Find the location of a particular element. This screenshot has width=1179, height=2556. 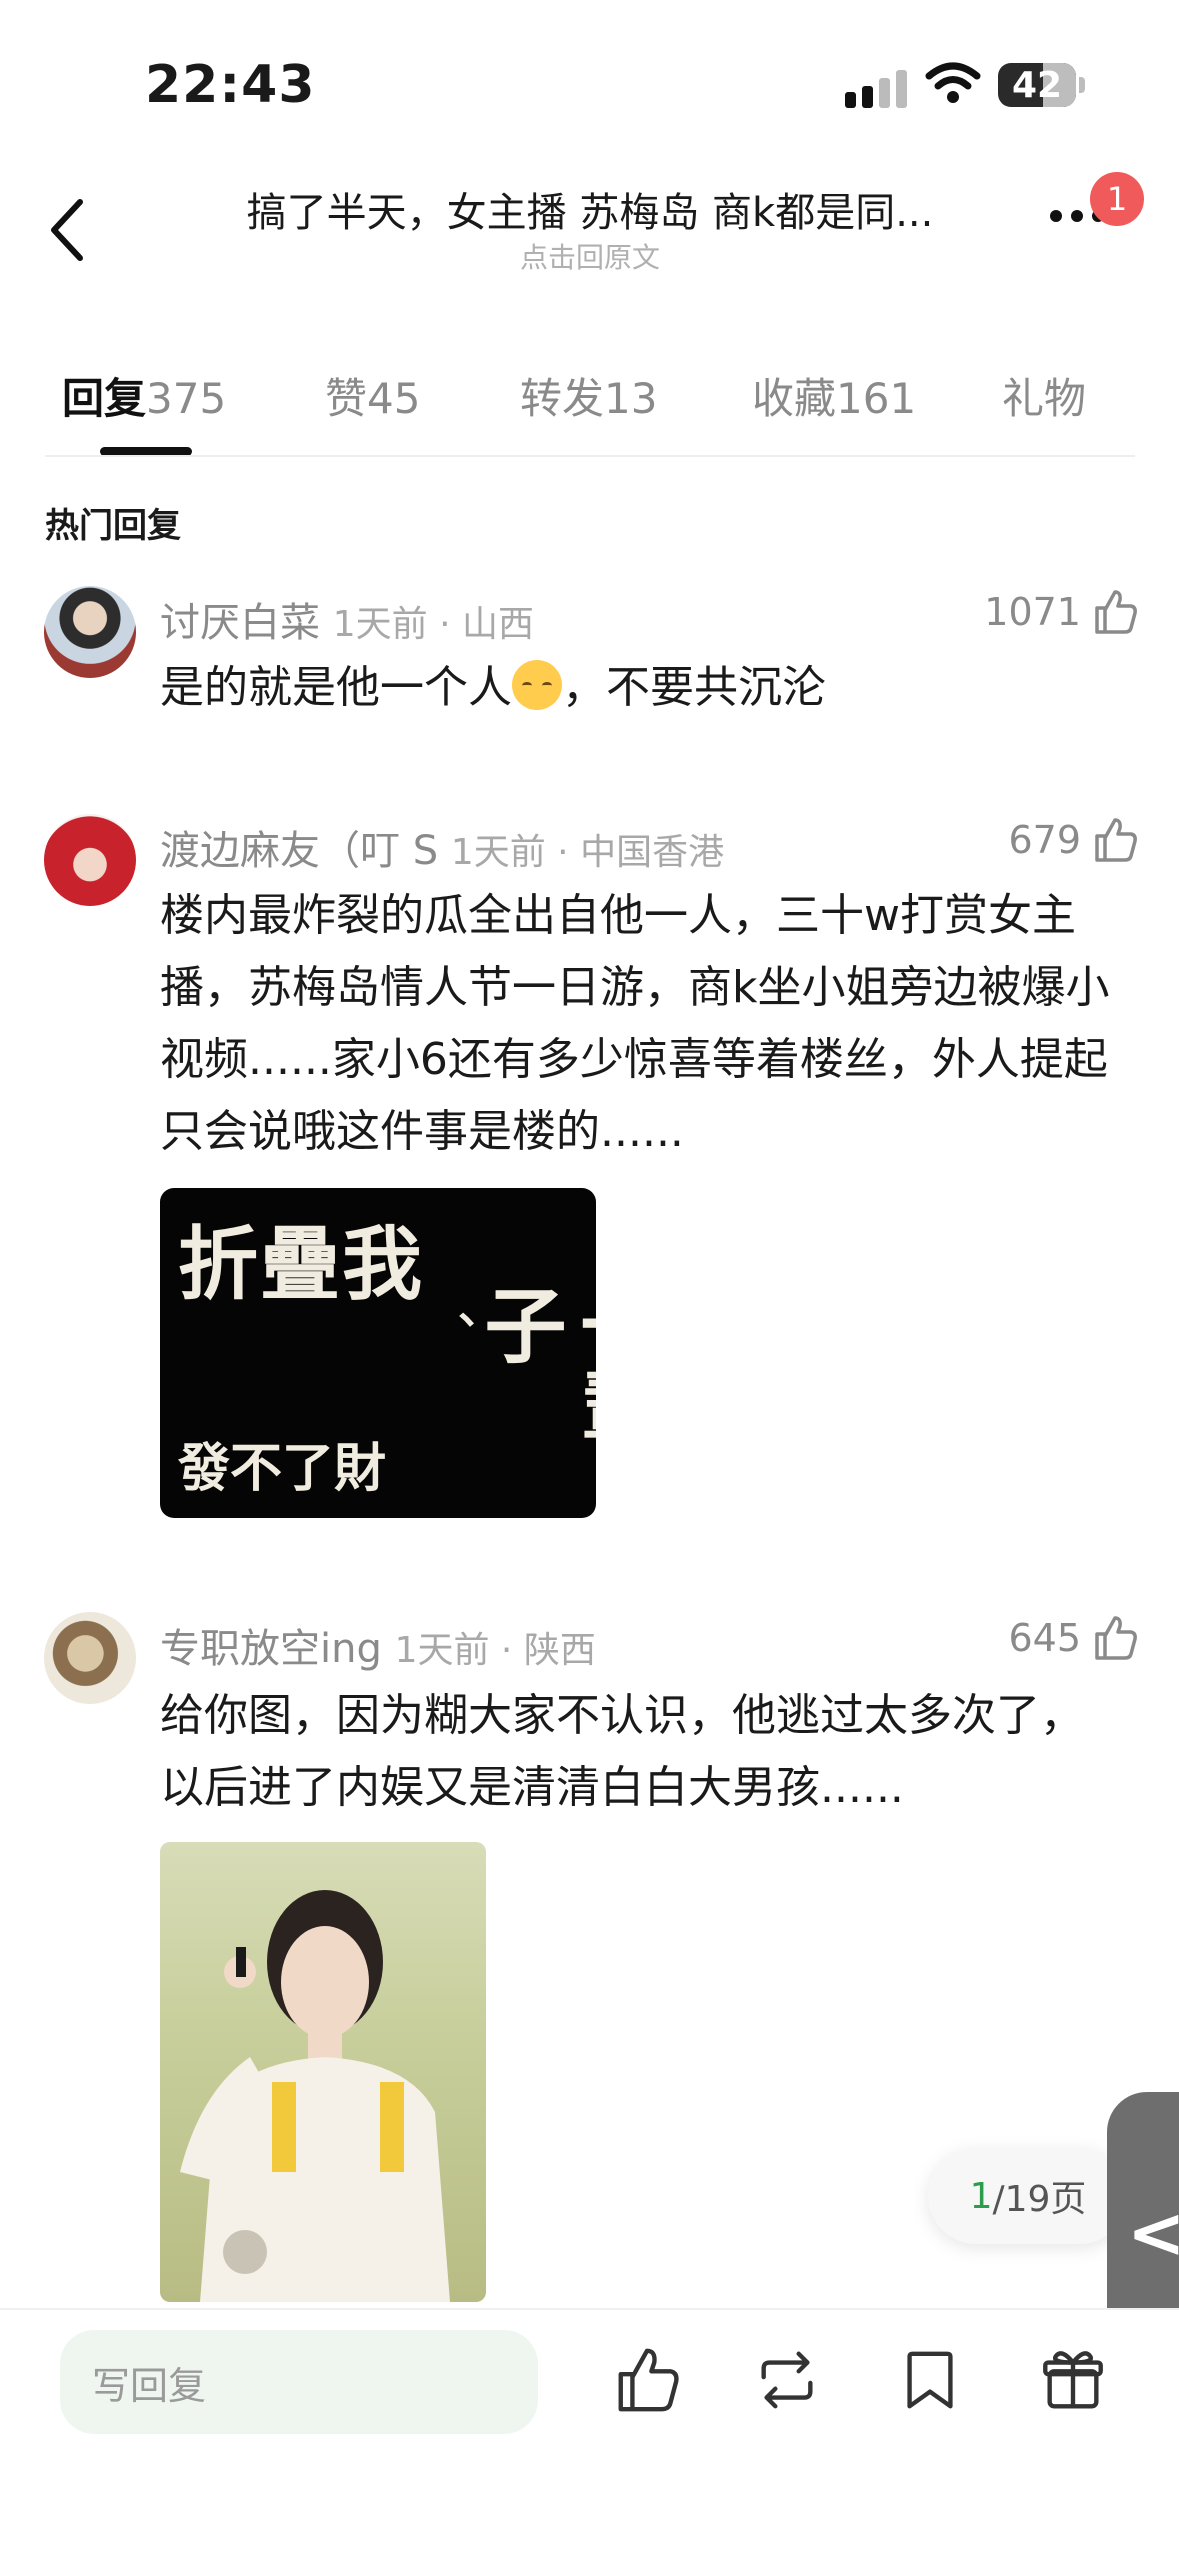

tab-label: 回复 is located at coordinates (104, 398).